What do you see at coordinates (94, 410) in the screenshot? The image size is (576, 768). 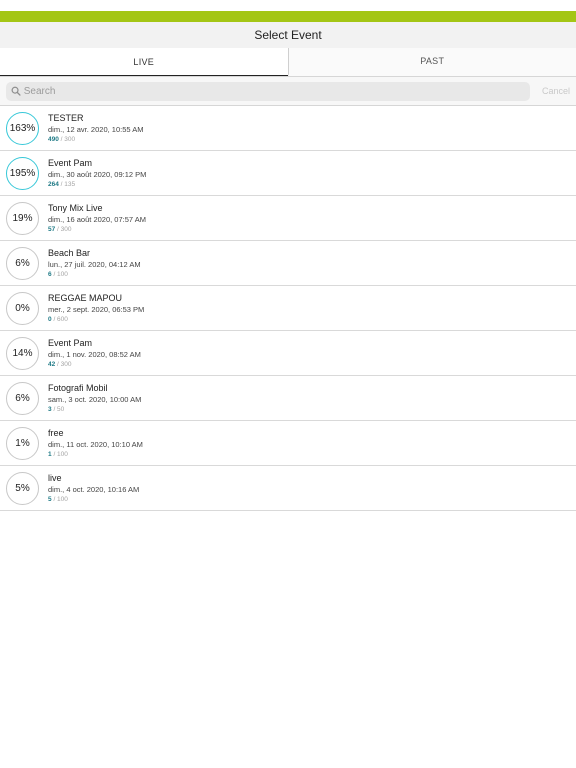 I see `ticket-count: 3 / 50` at bounding box center [94, 410].